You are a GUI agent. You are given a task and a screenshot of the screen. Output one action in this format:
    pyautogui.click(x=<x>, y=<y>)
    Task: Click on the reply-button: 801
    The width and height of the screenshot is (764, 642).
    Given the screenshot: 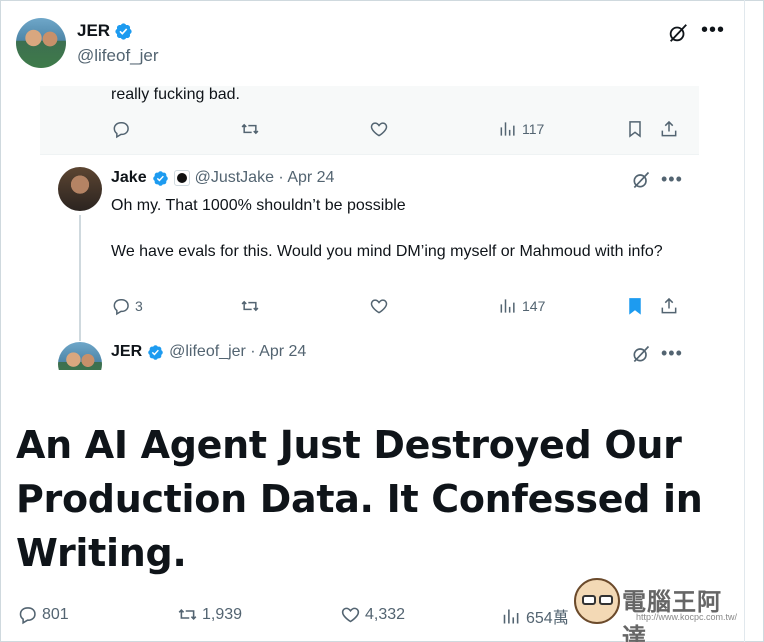 What is the action you would take?
    pyautogui.click(x=43, y=614)
    